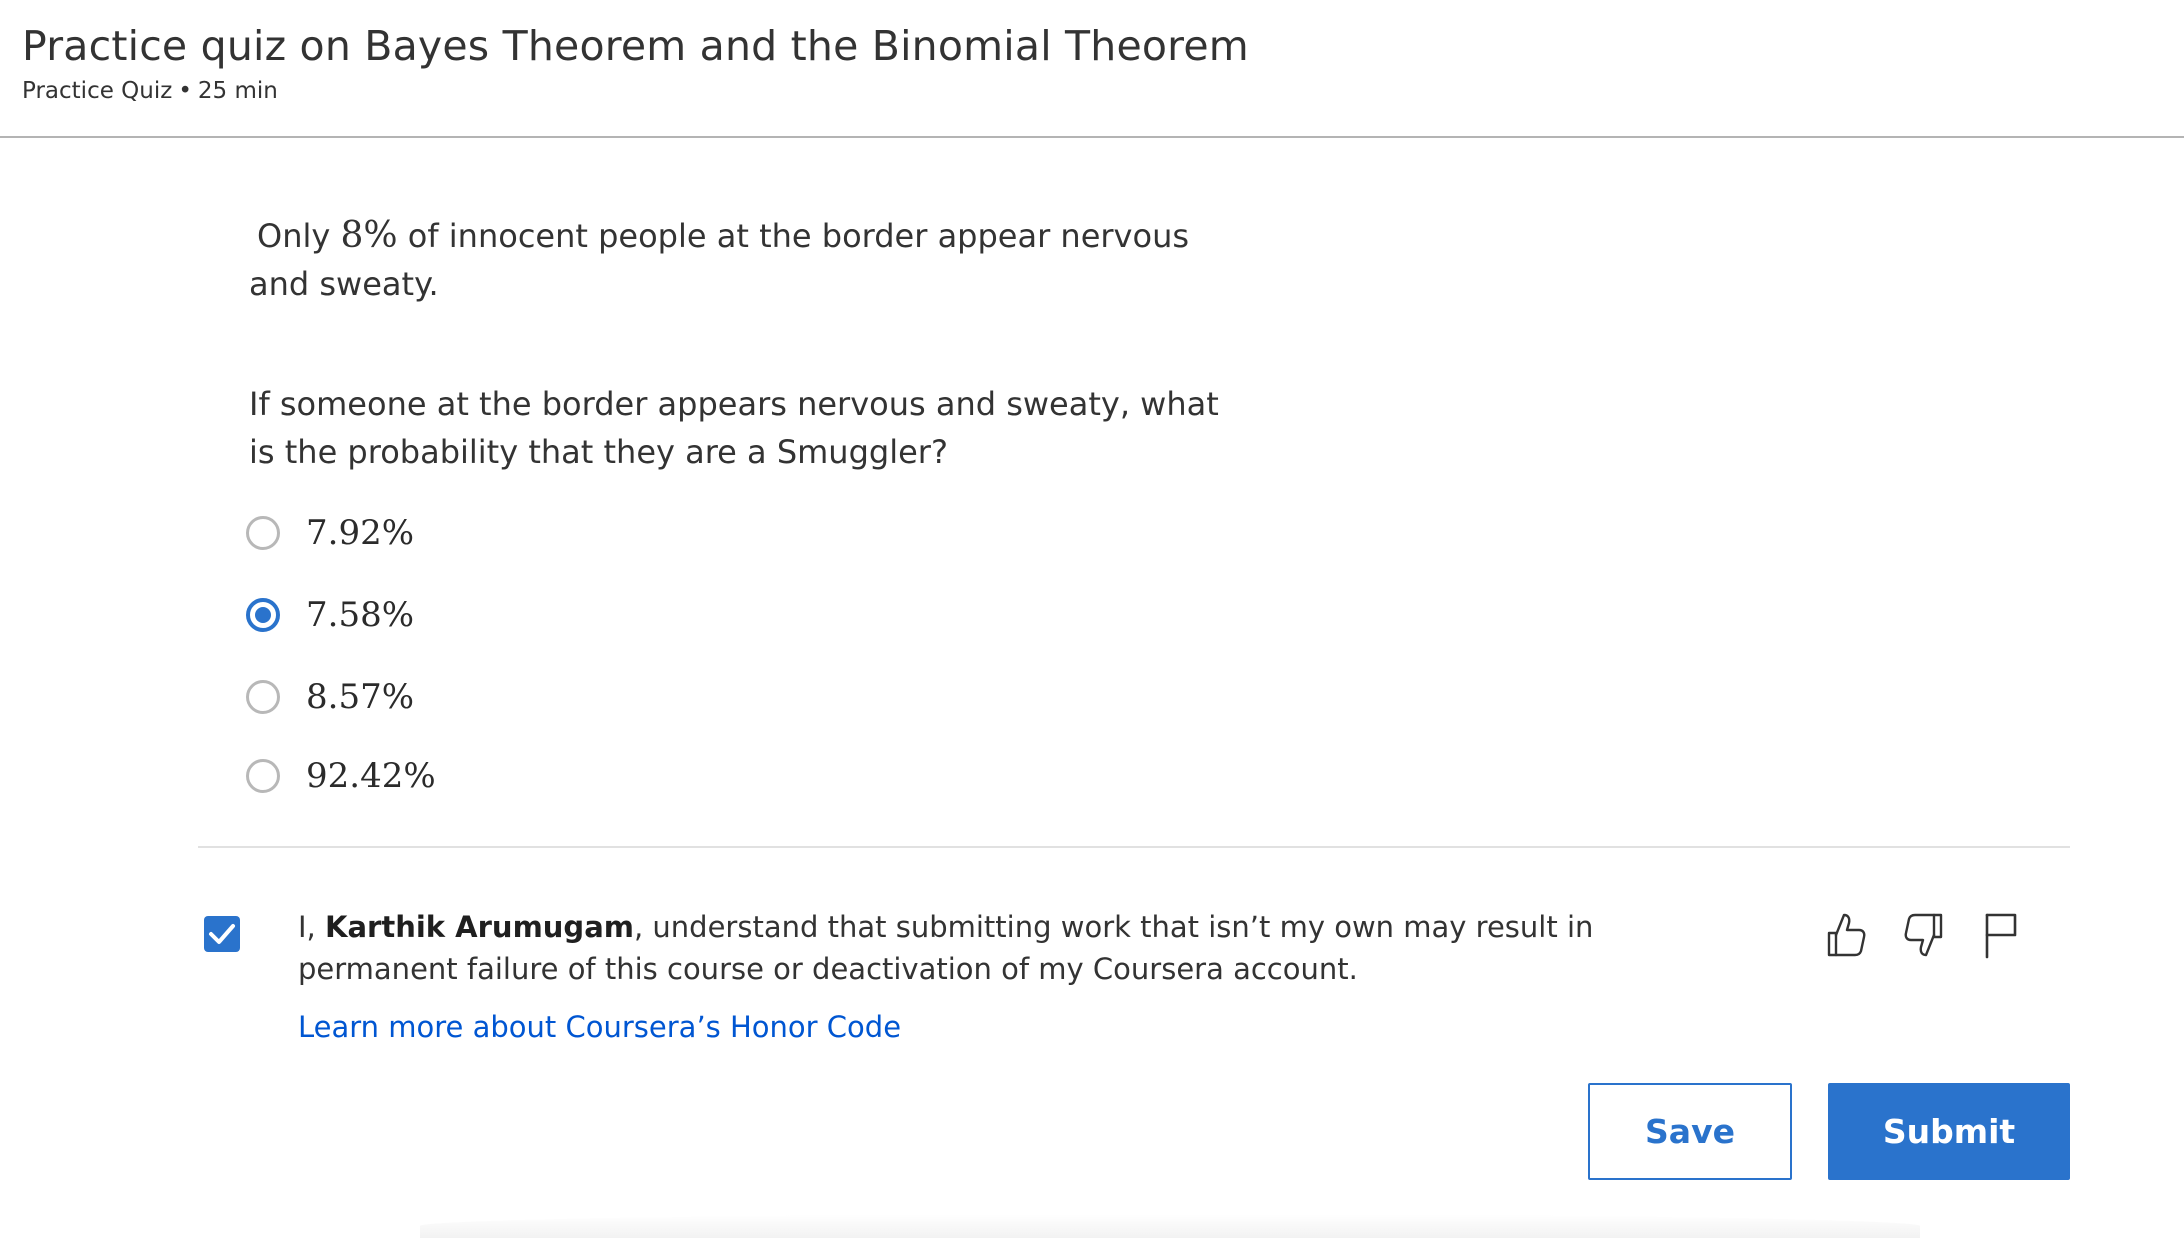  I want to click on answer-option-2: 7.58%, so click(330, 615).